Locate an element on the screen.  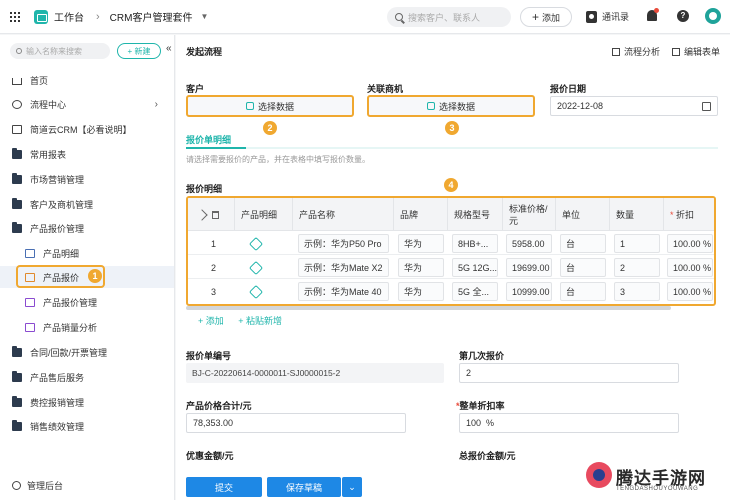
times-input: 2 is located at coordinates (569, 373).